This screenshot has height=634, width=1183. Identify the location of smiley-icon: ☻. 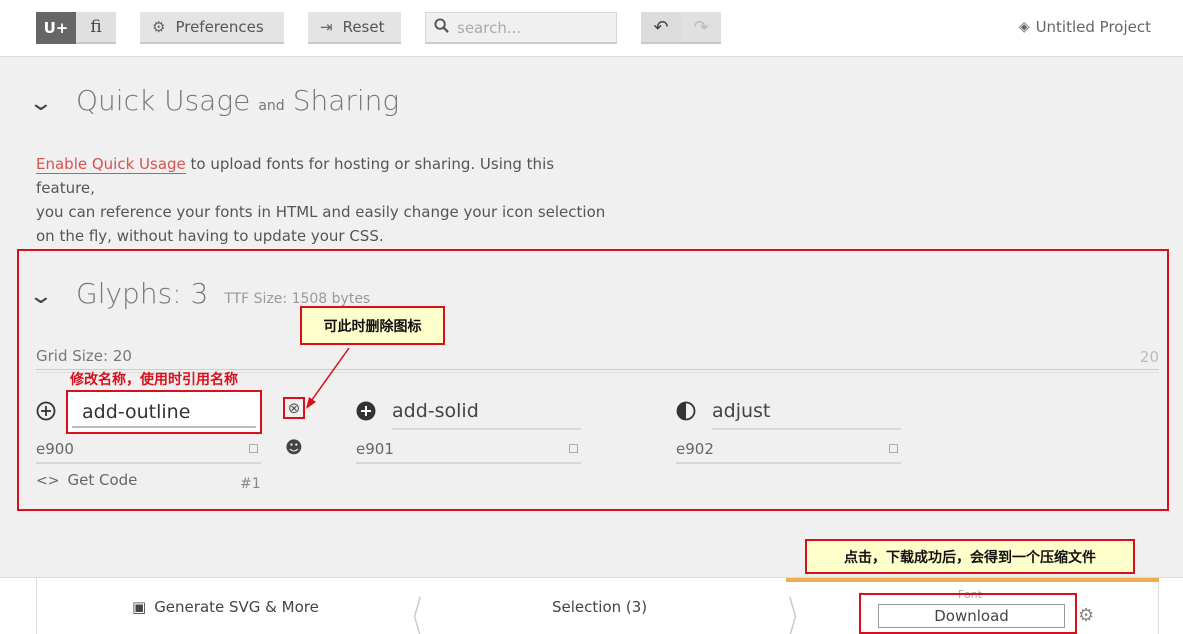
(294, 448).